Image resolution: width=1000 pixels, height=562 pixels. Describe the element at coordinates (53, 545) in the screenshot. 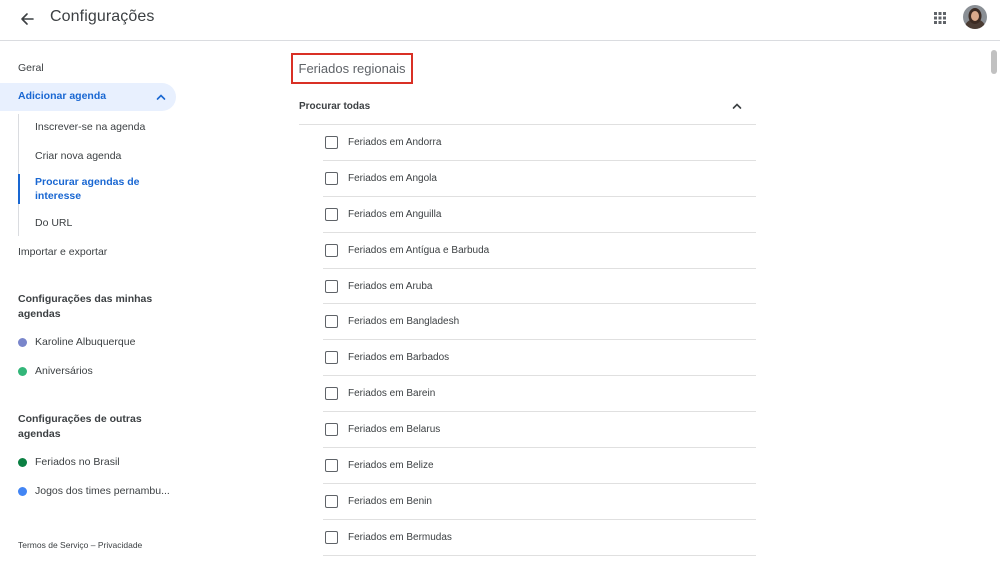

I see `terms-link: Termos de Serviço` at that location.